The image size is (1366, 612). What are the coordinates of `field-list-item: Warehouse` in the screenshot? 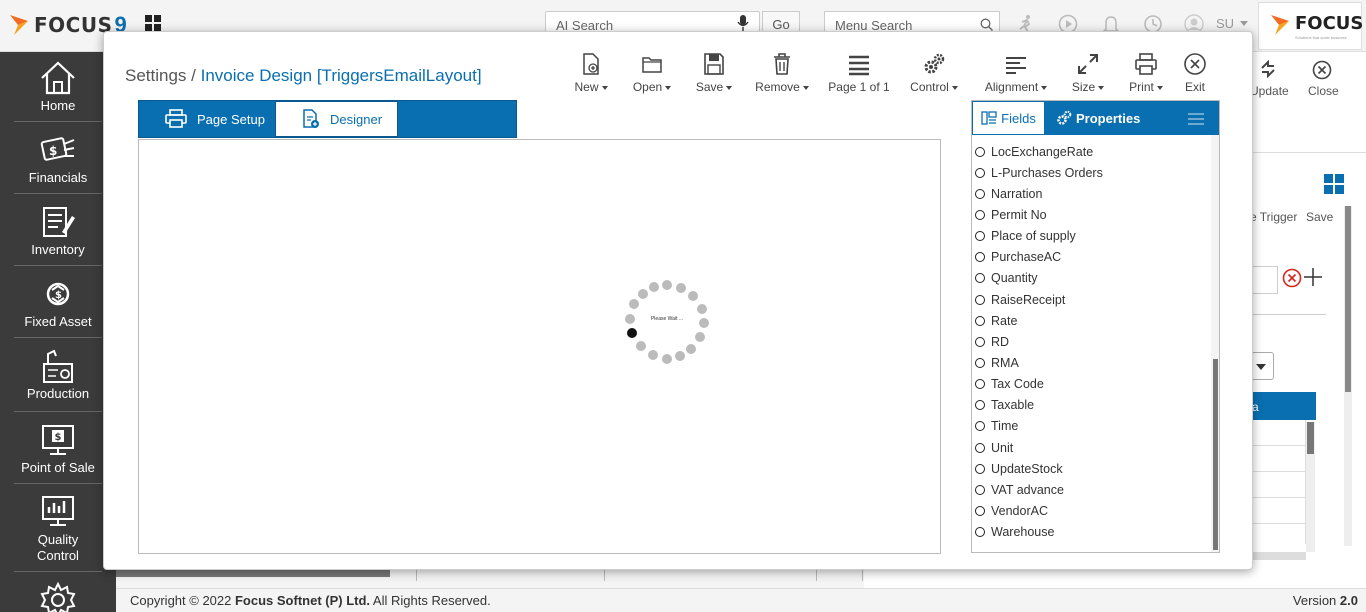 It's located at (1091, 532).